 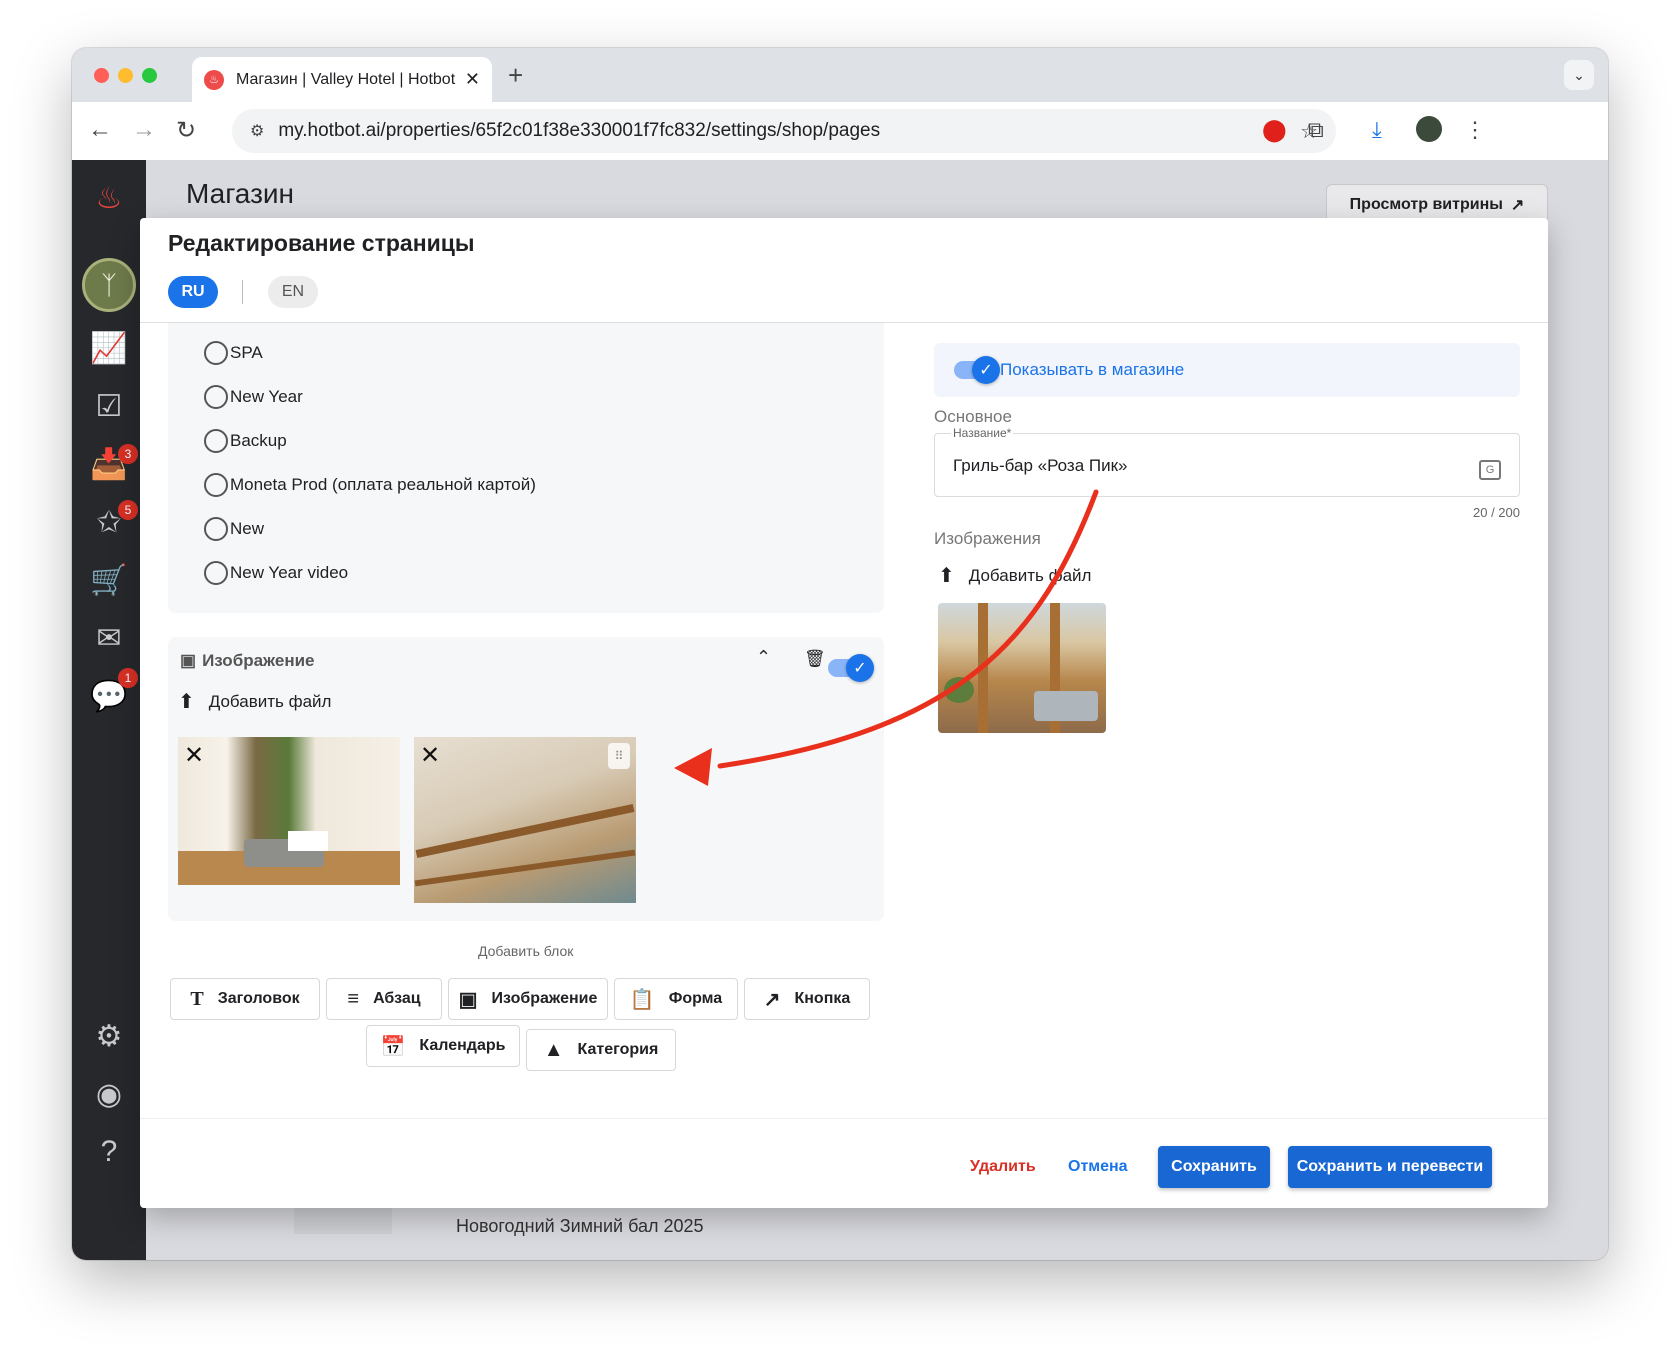 I want to click on paragraph-lines-icon: ≡, so click(x=353, y=998).